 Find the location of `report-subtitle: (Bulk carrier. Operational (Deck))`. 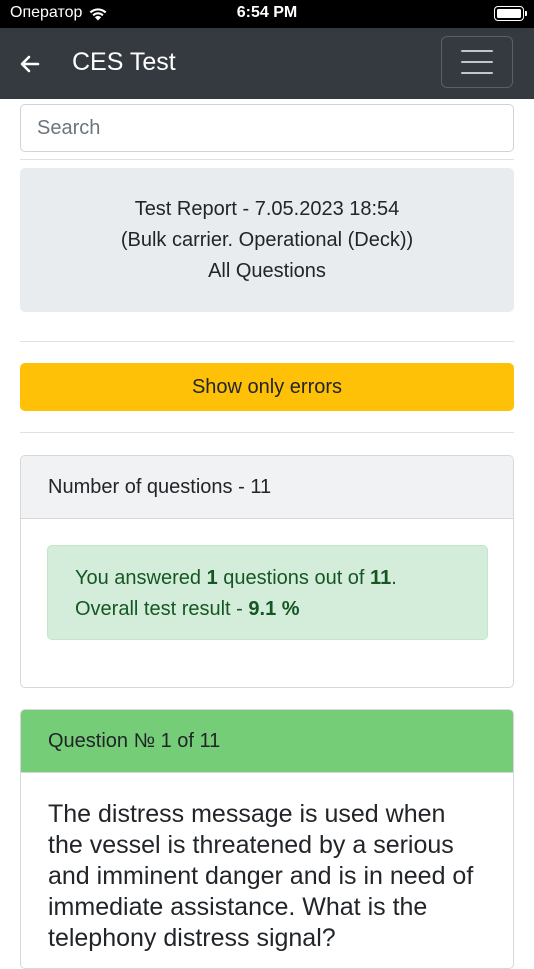

report-subtitle: (Bulk carrier. Operational (Deck)) is located at coordinates (267, 239).